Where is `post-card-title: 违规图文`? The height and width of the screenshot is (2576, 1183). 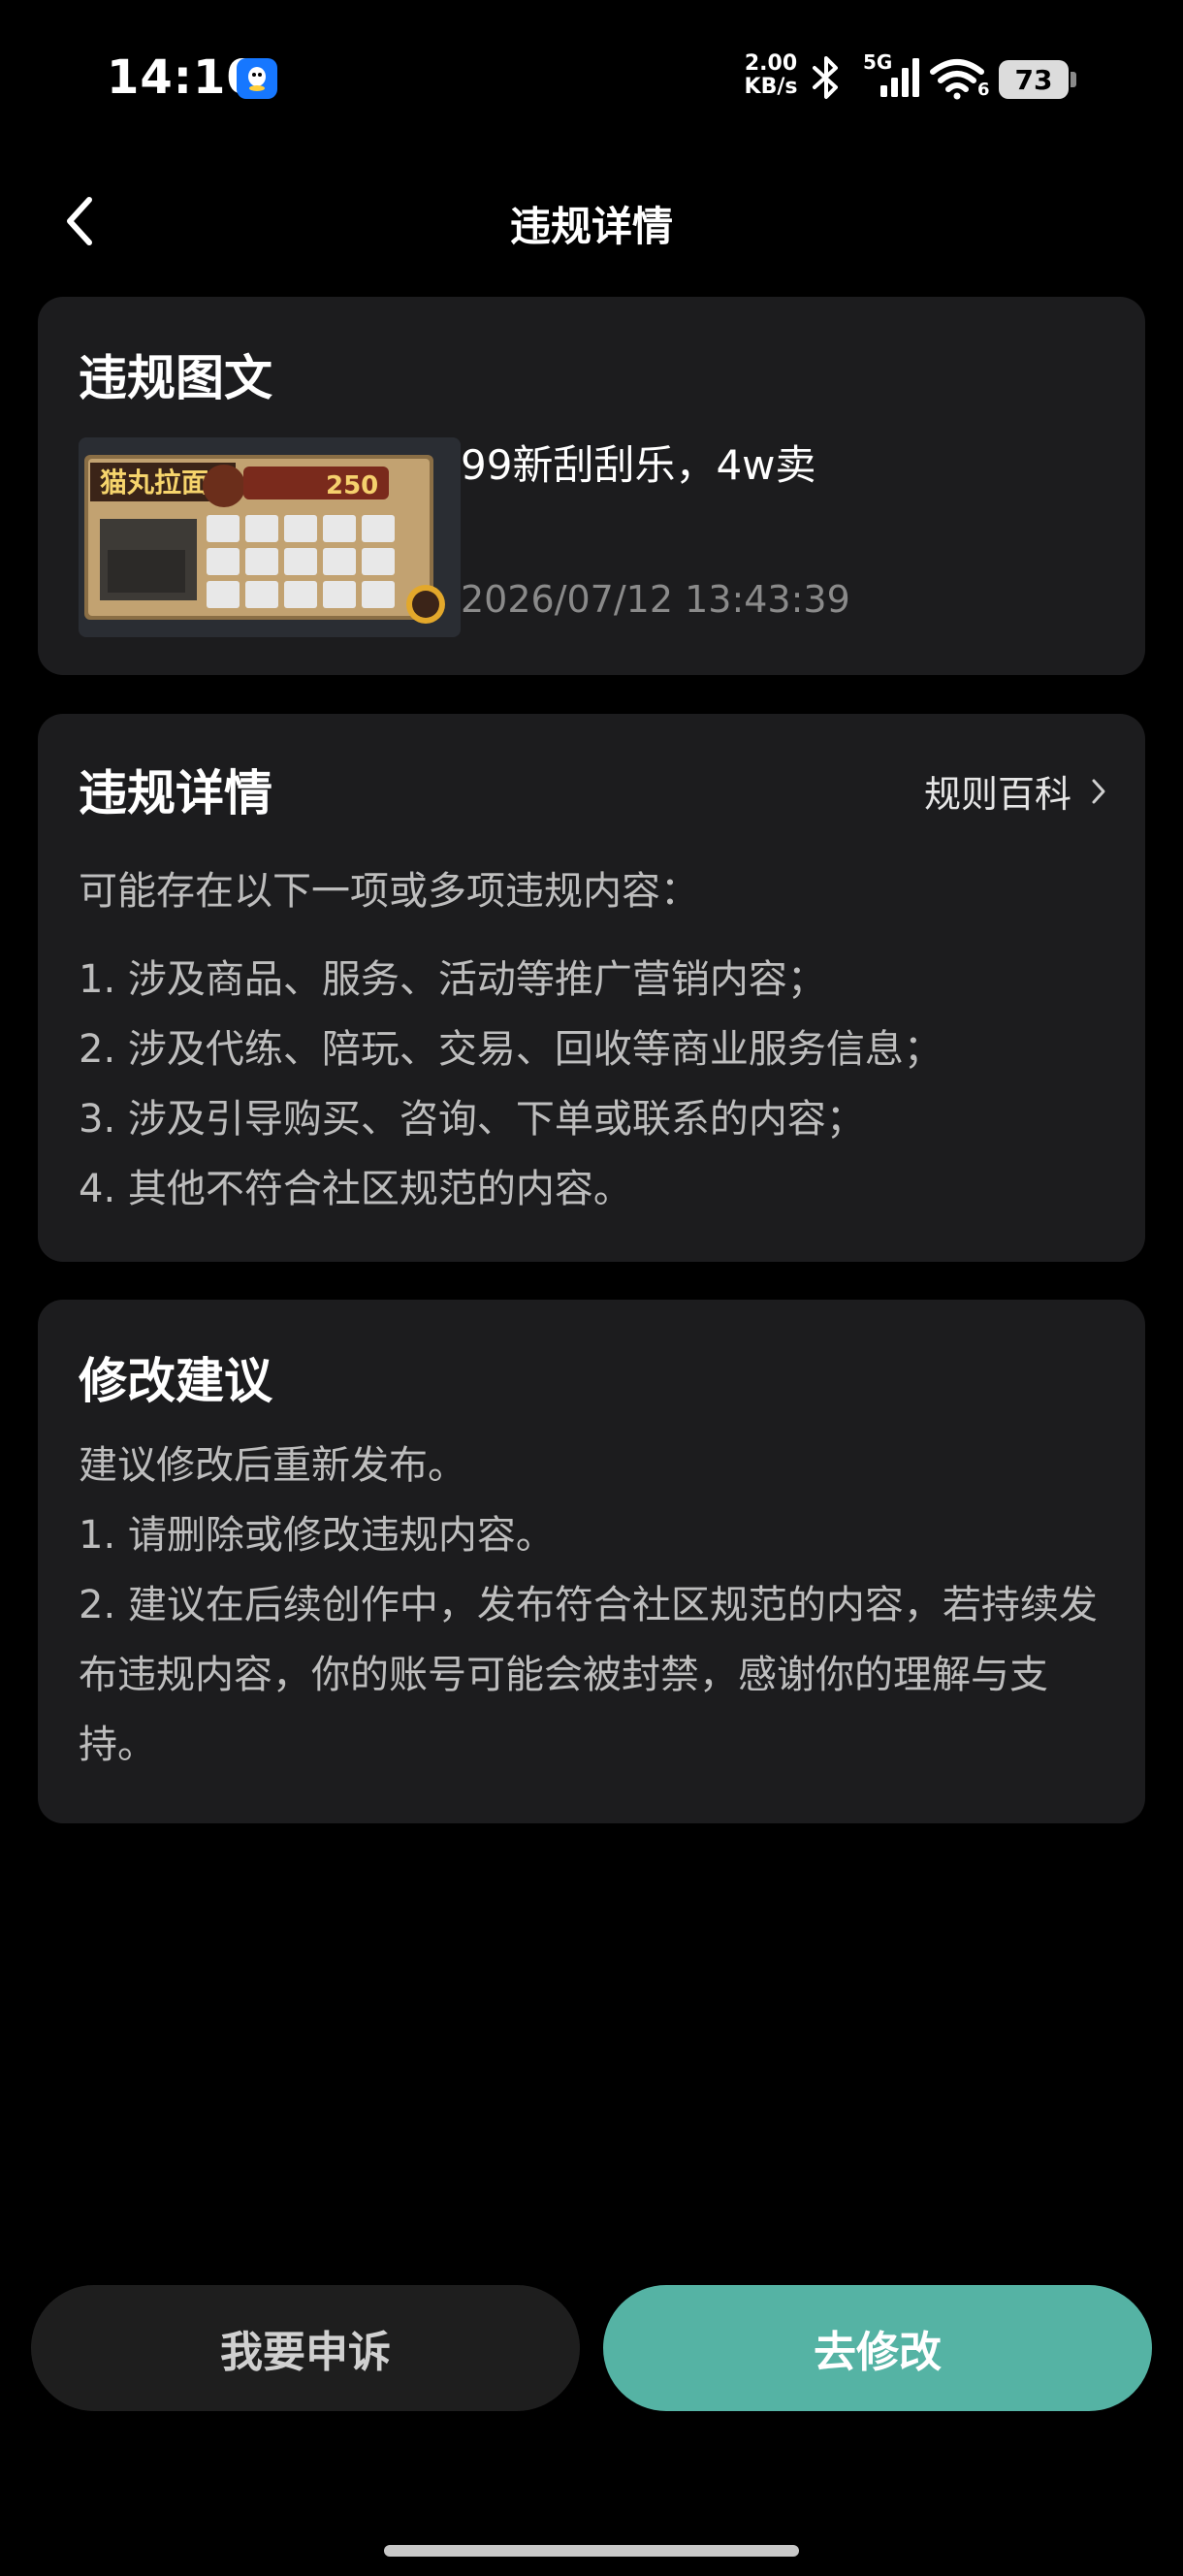
post-card-title: 违规图文 is located at coordinates (175, 378).